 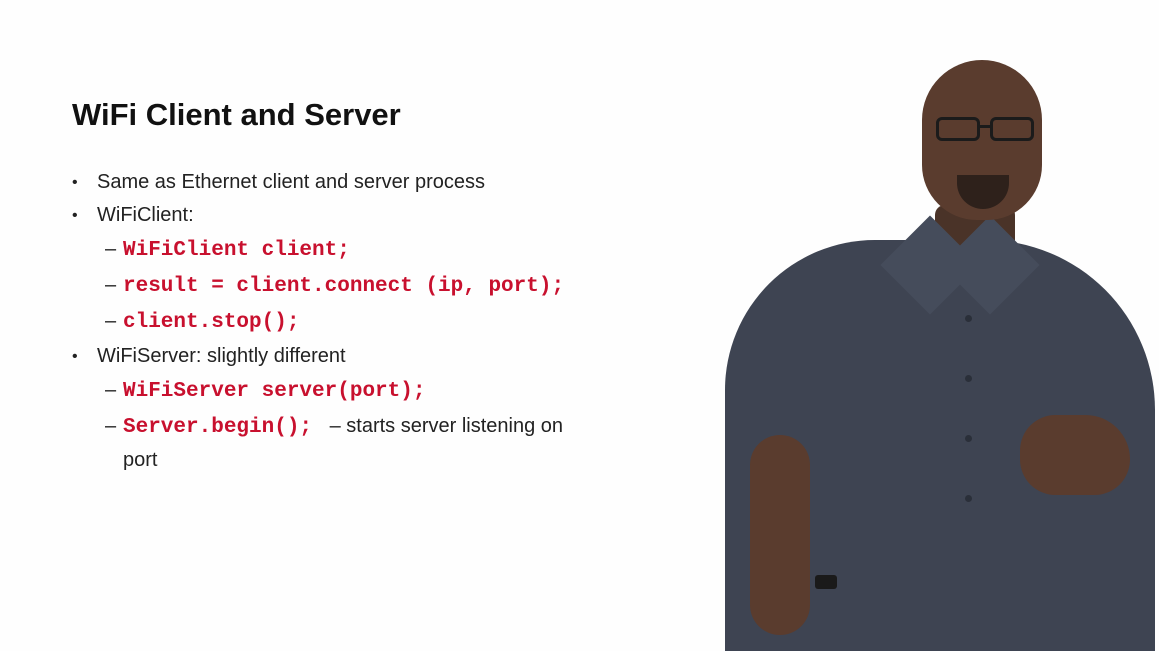 I want to click on code-line: – client.stop();, so click(x=357, y=322).